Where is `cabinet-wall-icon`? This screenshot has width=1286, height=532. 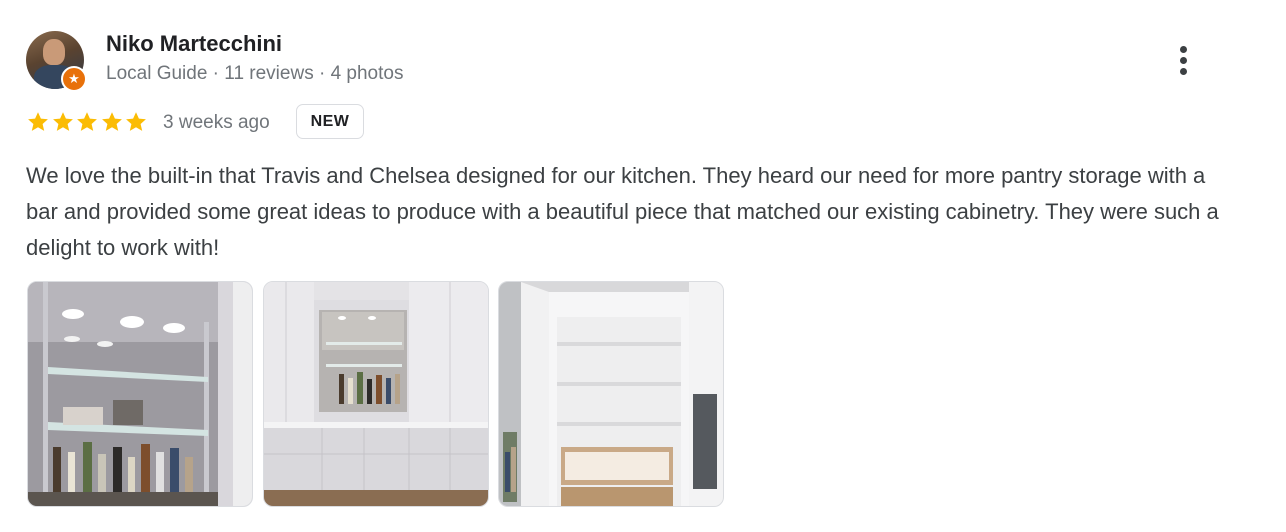
cabinet-wall-icon is located at coordinates (376, 394).